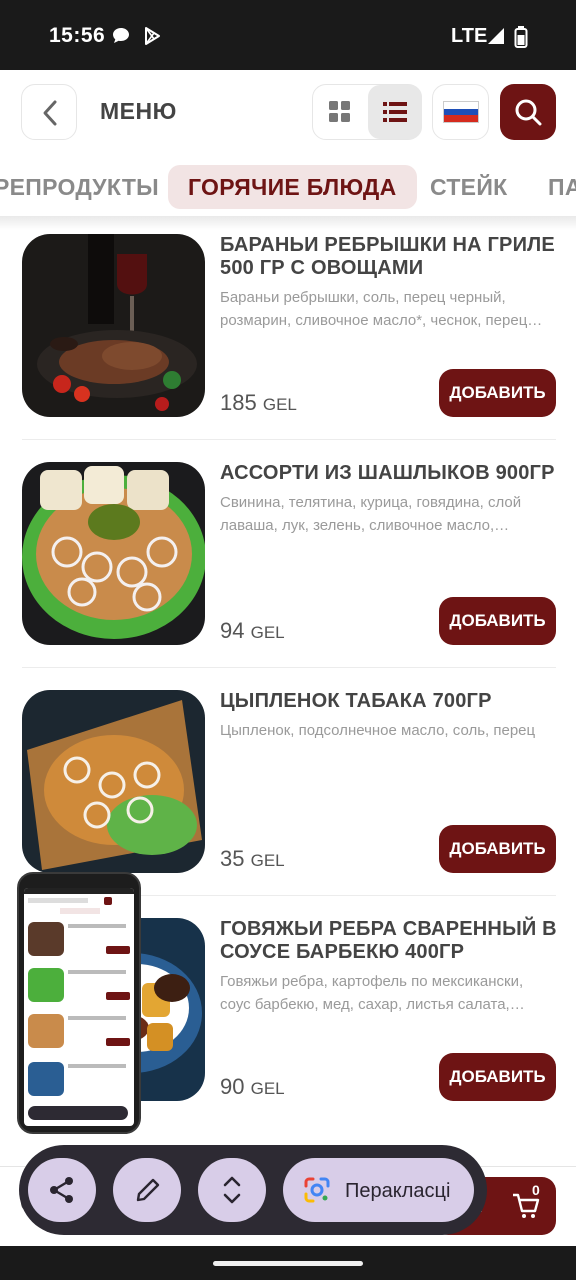 The width and height of the screenshot is (576, 1280). I want to click on list-view-button, so click(395, 112).